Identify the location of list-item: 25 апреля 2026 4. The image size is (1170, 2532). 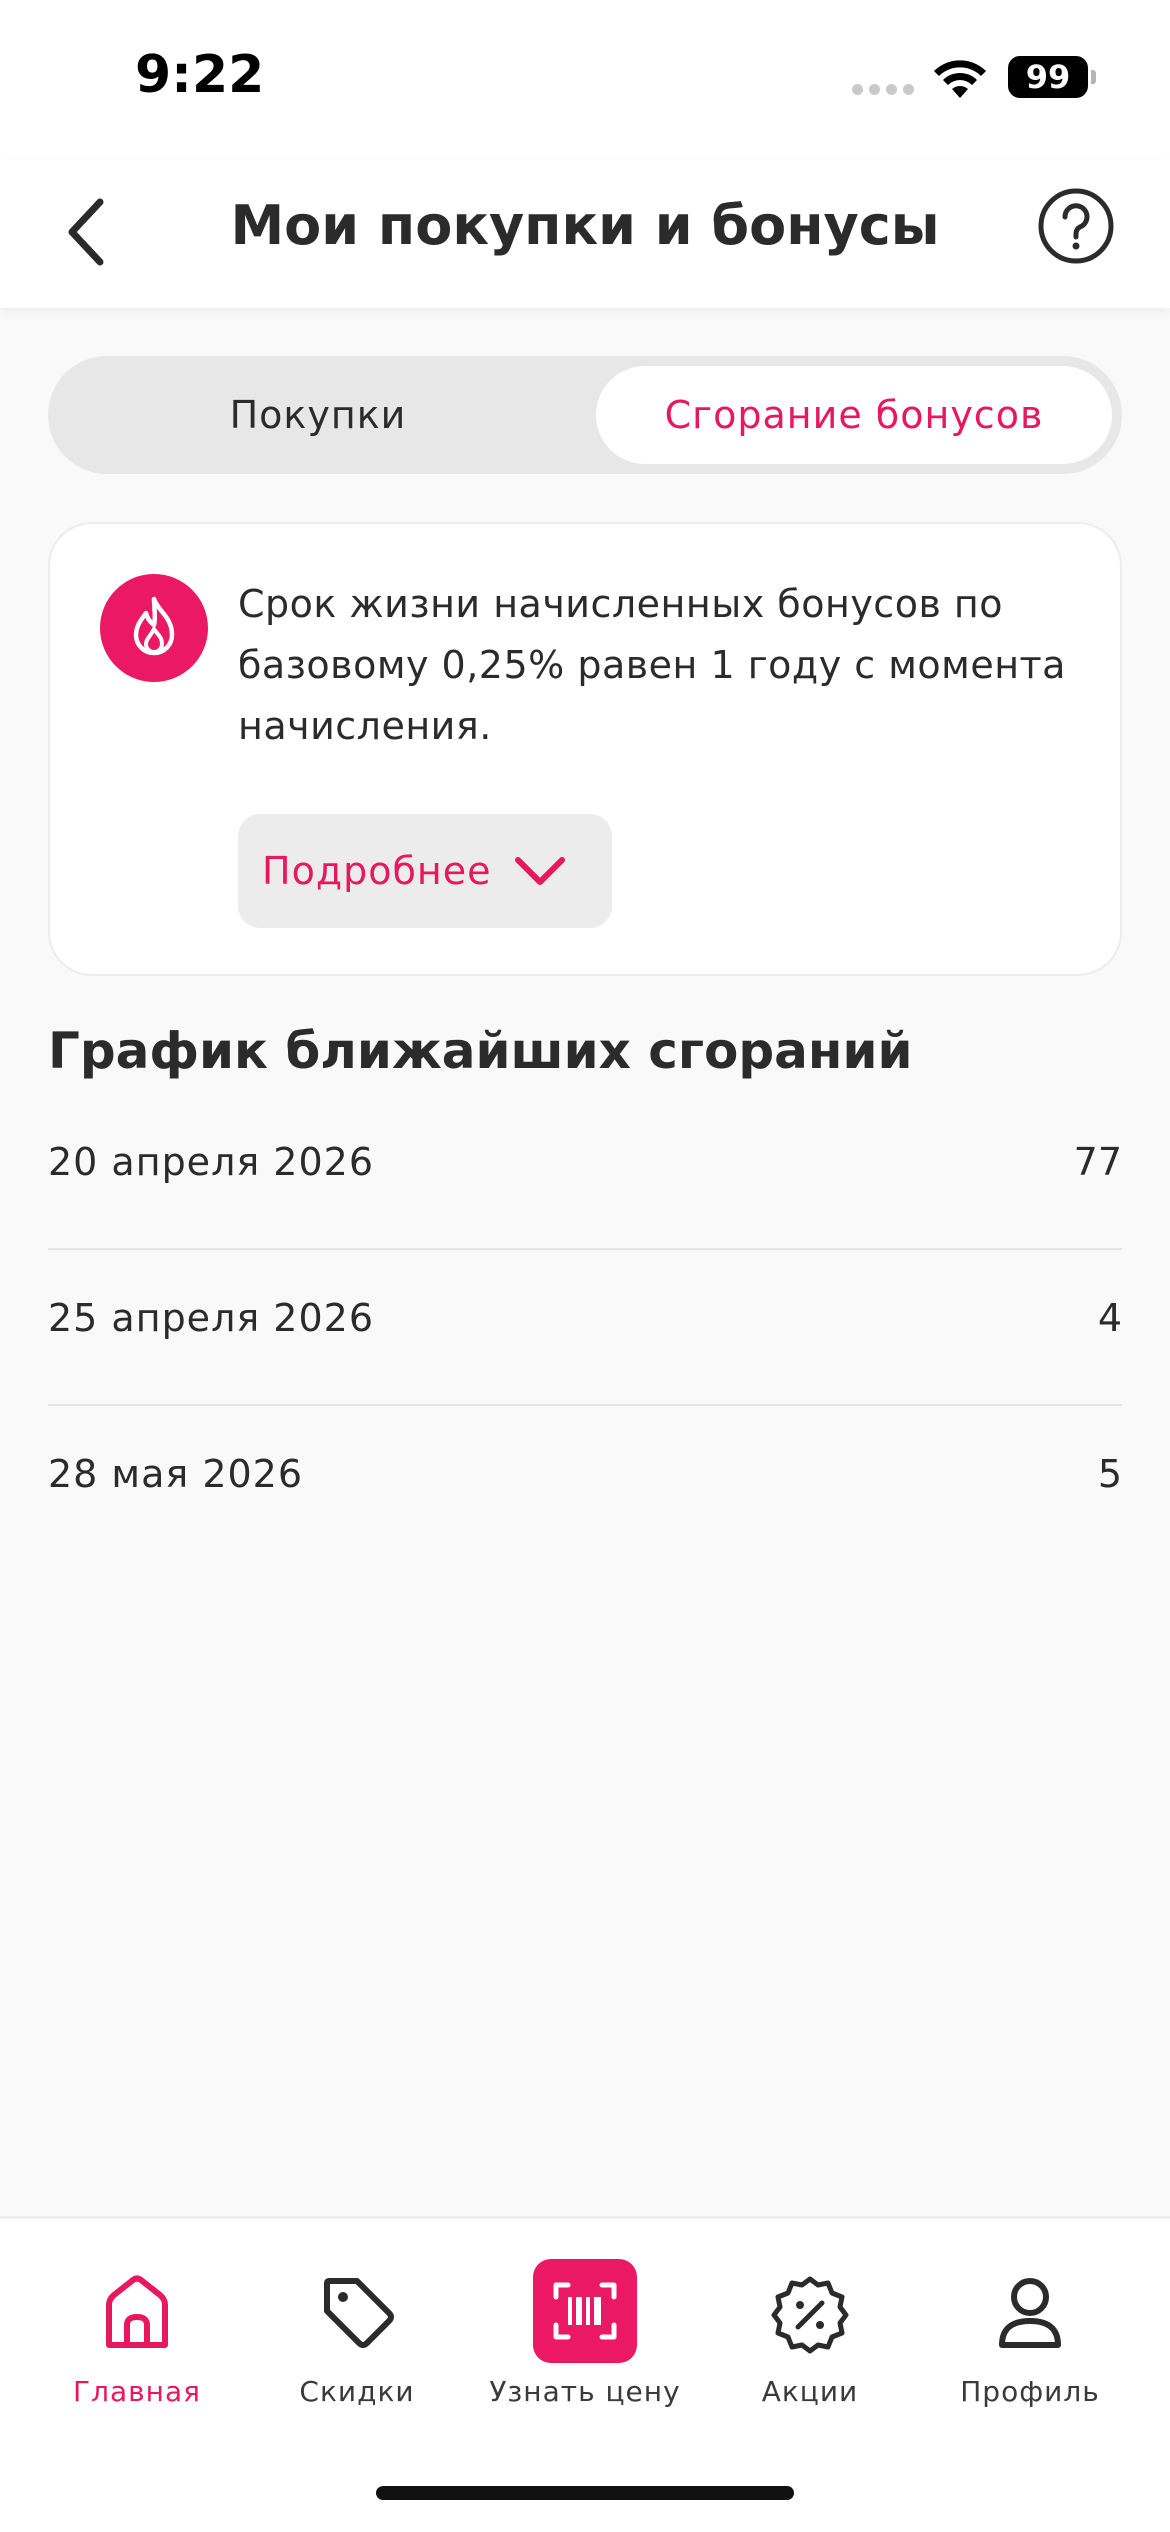
(585, 1328).